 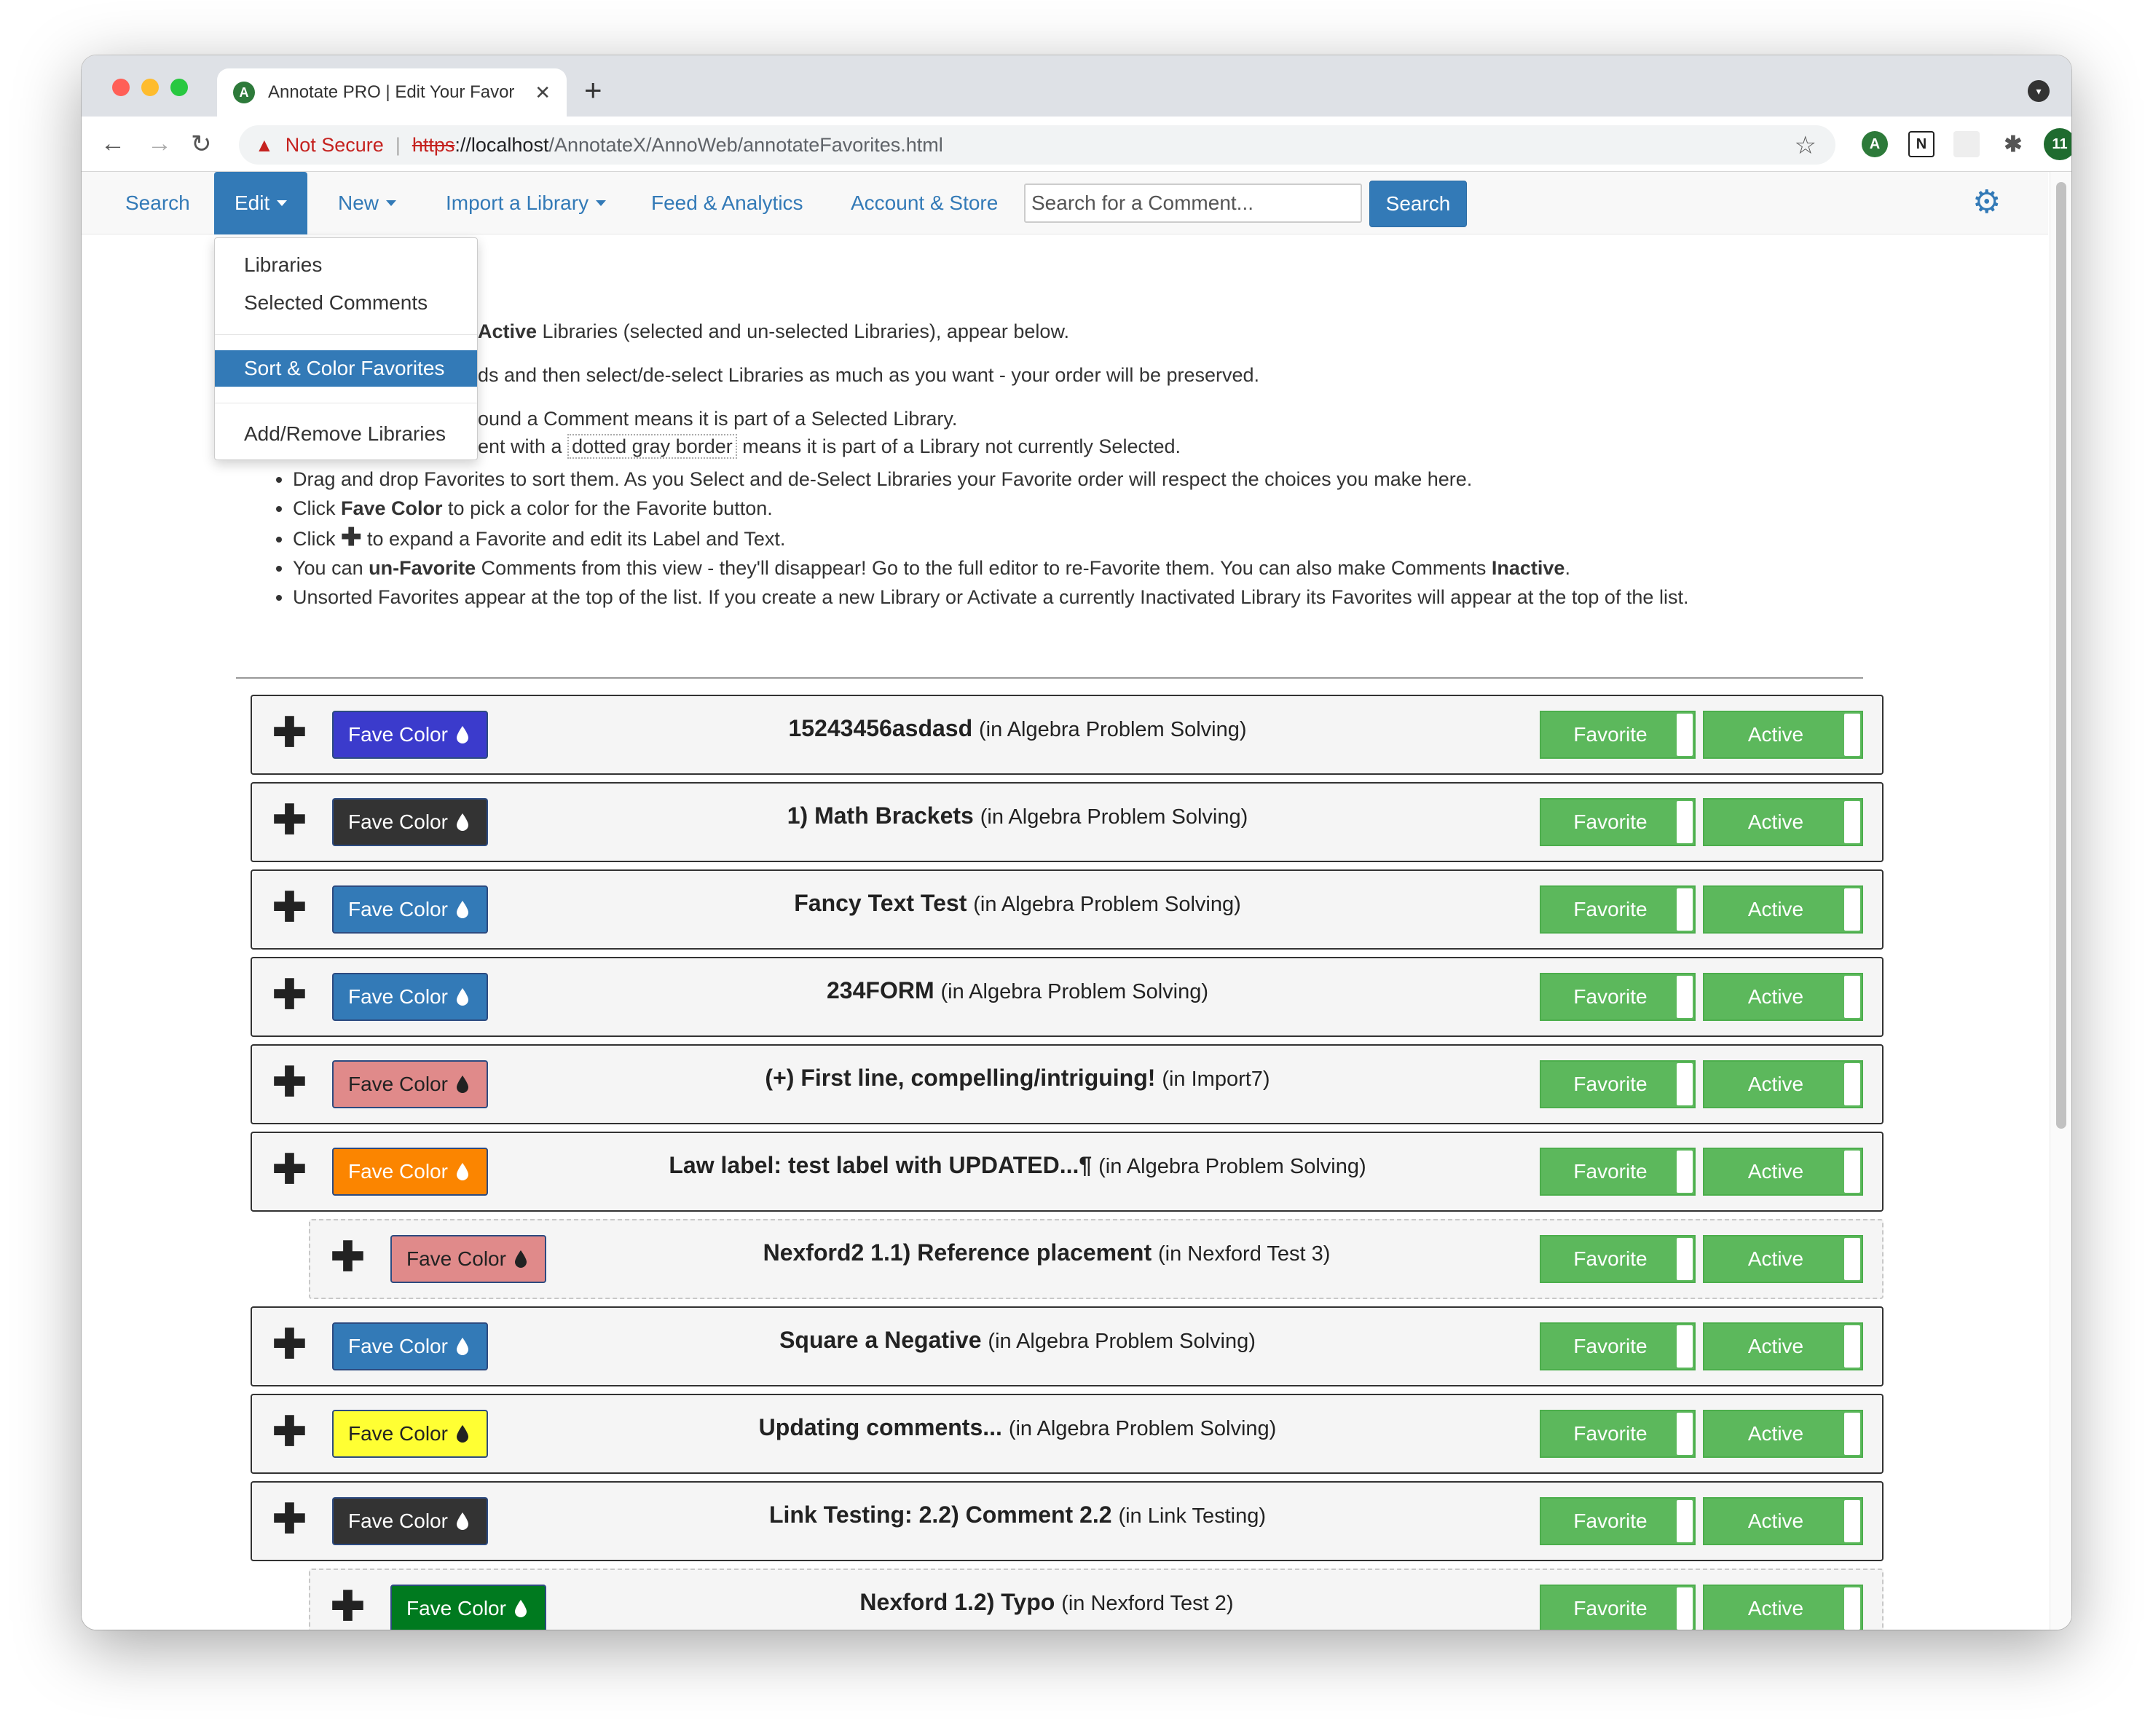 I want to click on minimize-window-button, so click(x=150, y=88).